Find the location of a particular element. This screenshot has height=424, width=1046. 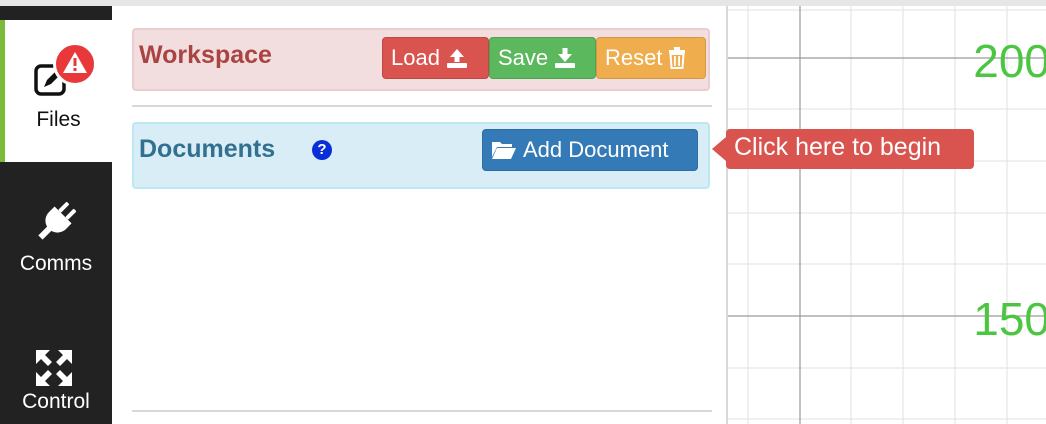

add-document-label: Add Document is located at coordinates (596, 149).